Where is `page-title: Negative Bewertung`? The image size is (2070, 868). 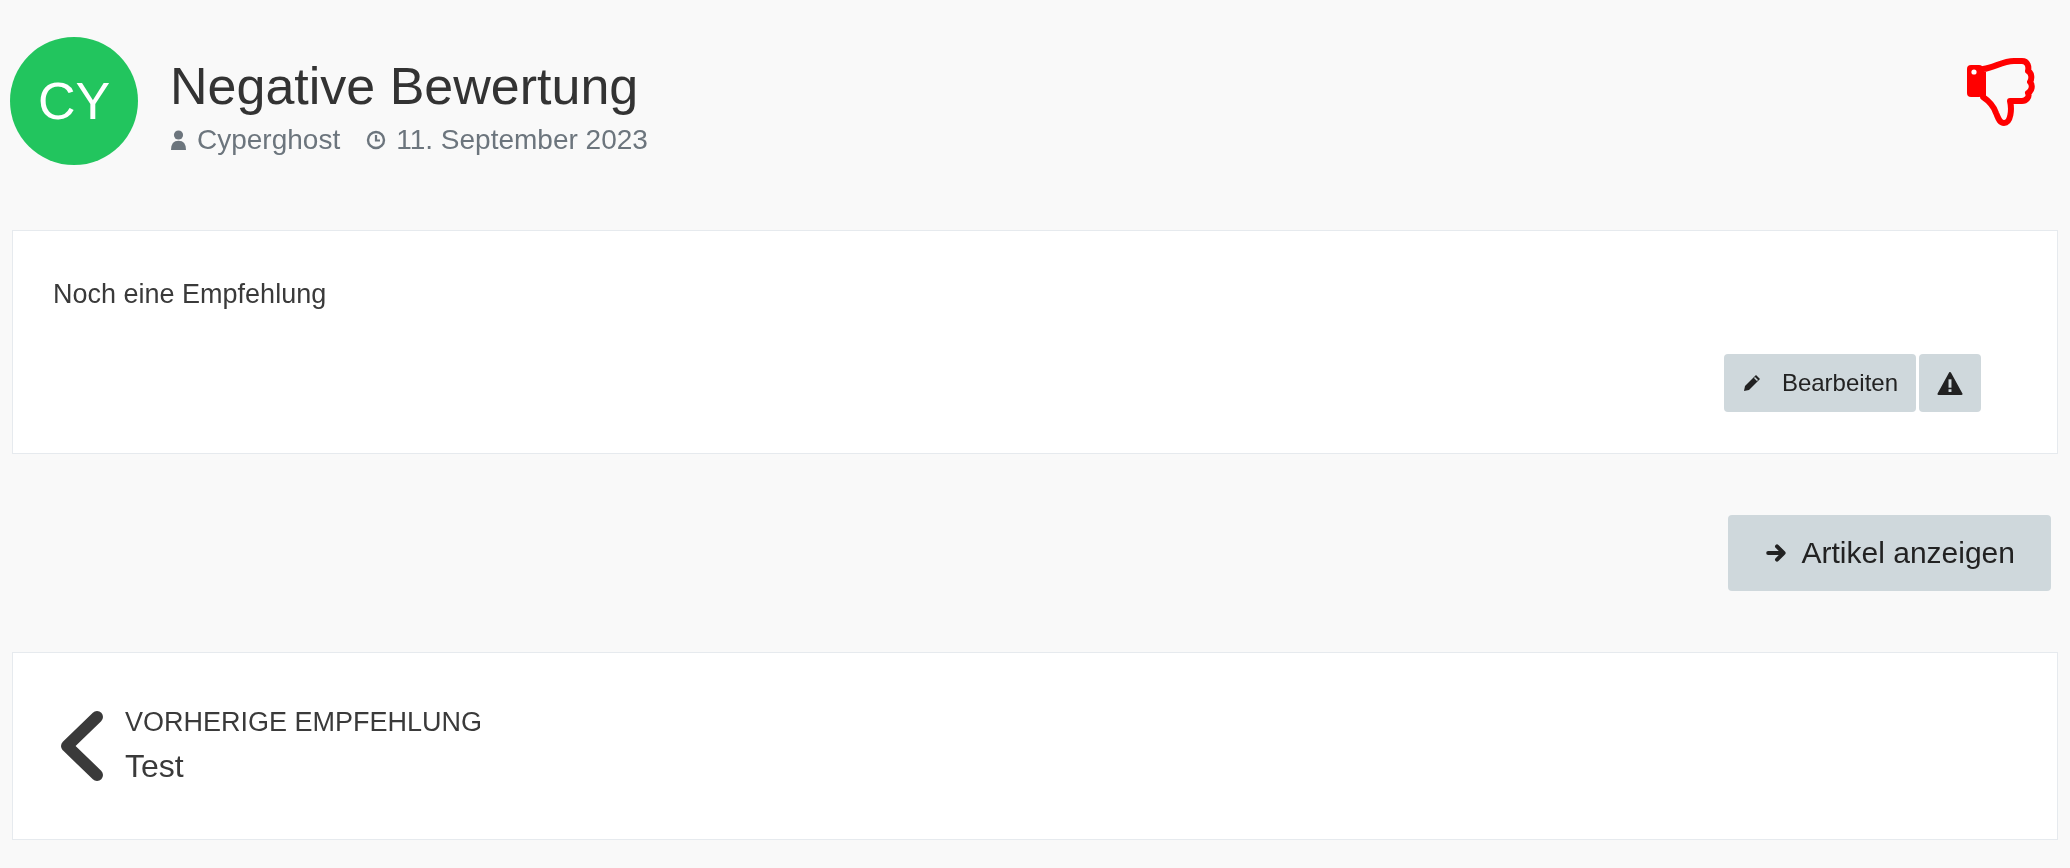
page-title: Negative Bewertung is located at coordinates (405, 86).